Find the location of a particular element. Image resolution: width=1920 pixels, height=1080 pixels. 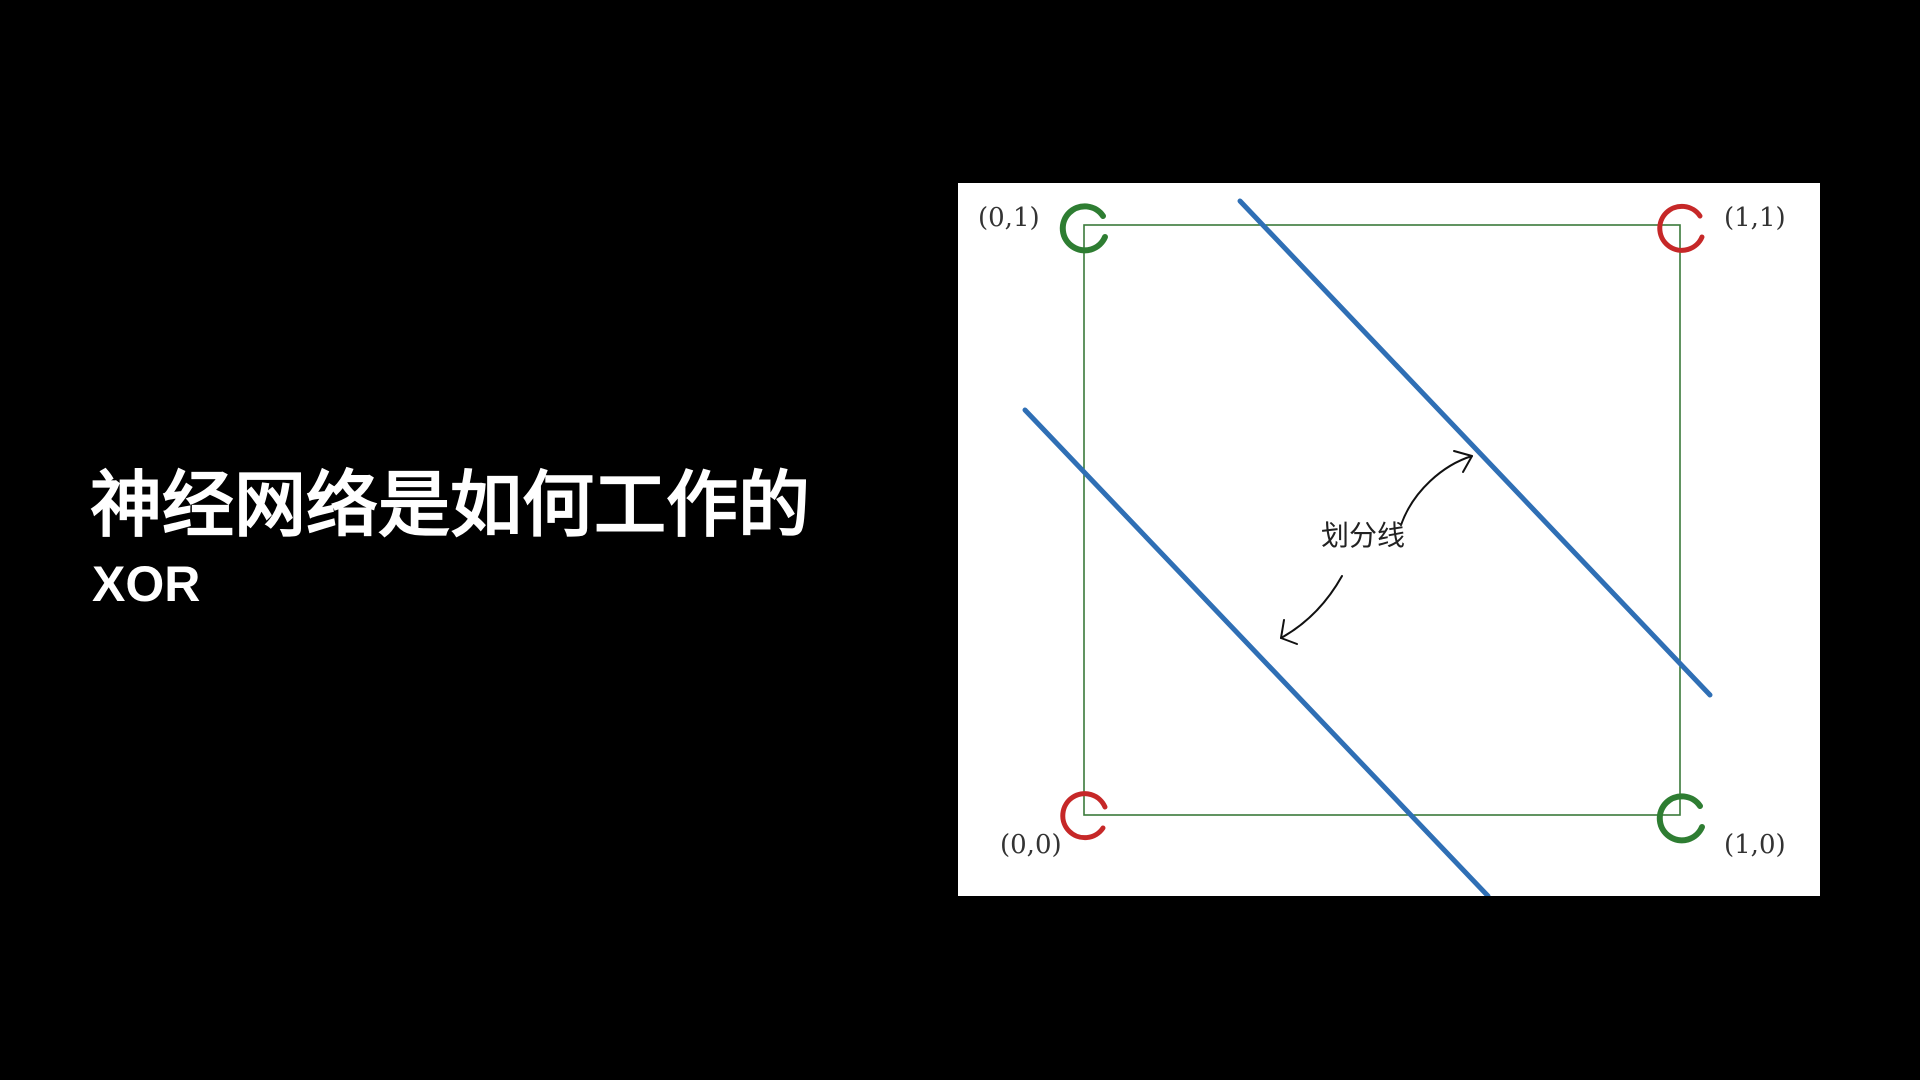

dividing-line-upper is located at coordinates (1475, 448).